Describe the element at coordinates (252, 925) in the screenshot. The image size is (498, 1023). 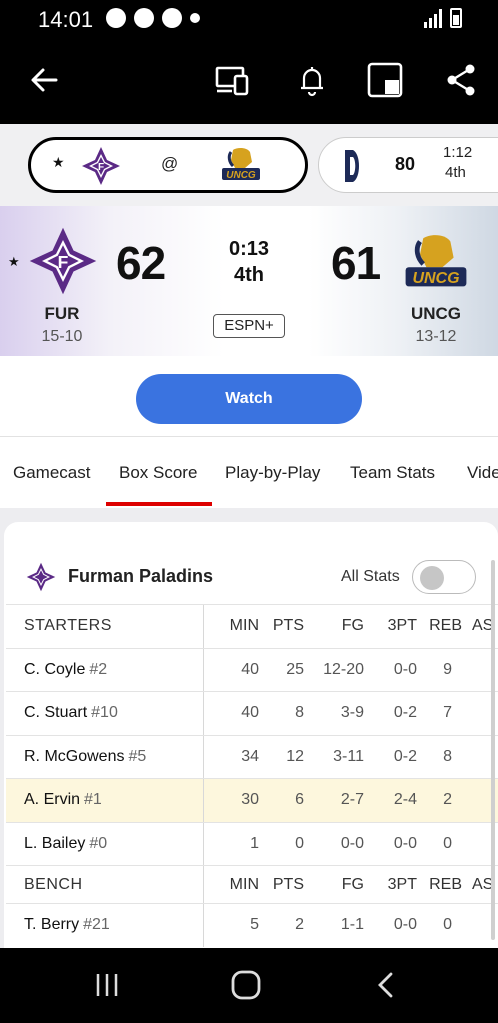
I see `table-row: T. Berry #21 5 2 1-1 0-0 0` at that location.